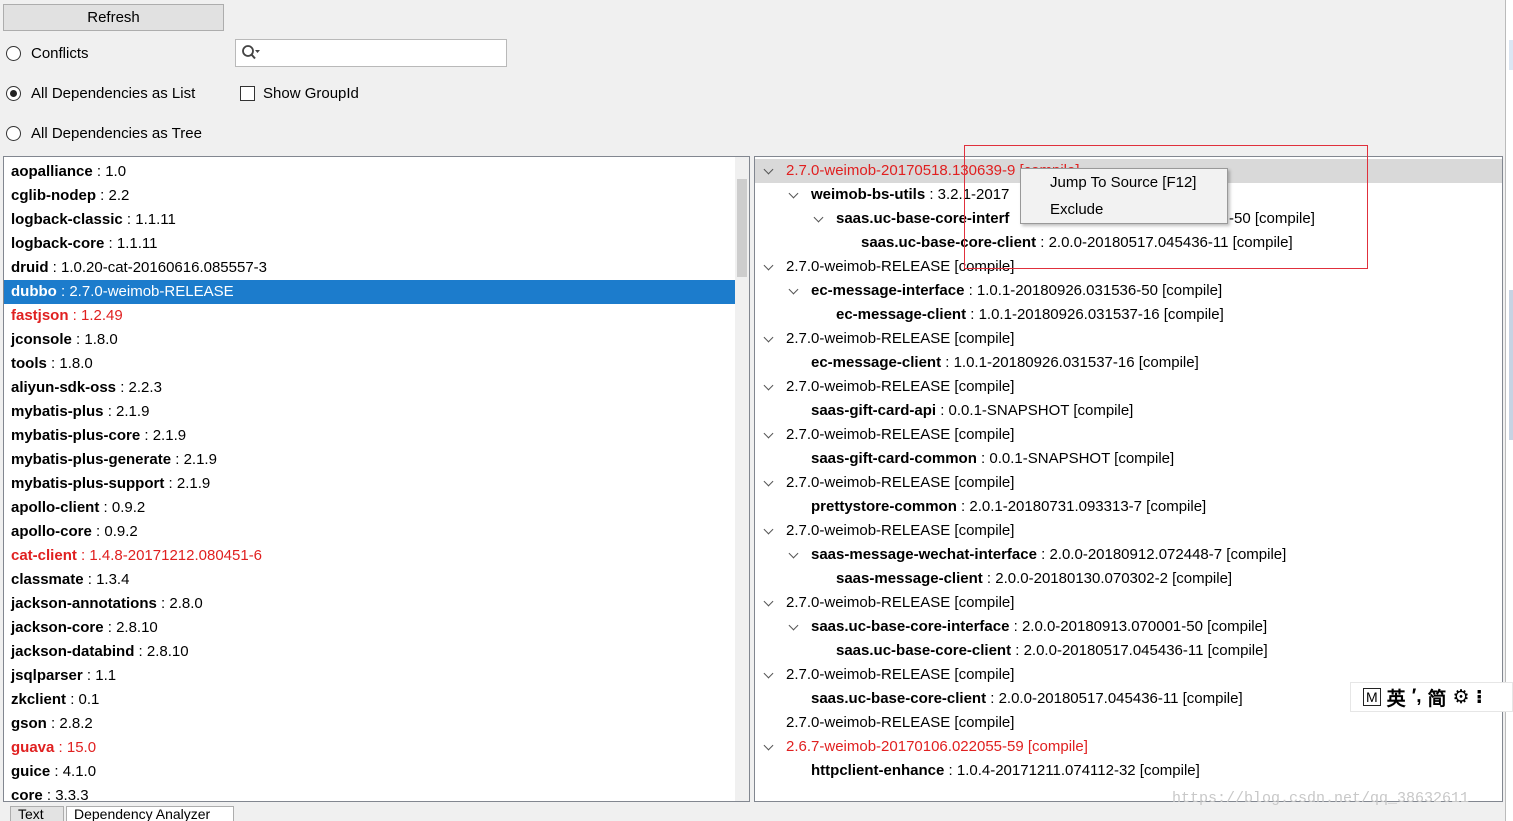 Image resolution: width=1513 pixels, height=821 pixels. Describe the element at coordinates (370, 628) in the screenshot. I see `list-item: jackson-core : 2.8.10` at that location.